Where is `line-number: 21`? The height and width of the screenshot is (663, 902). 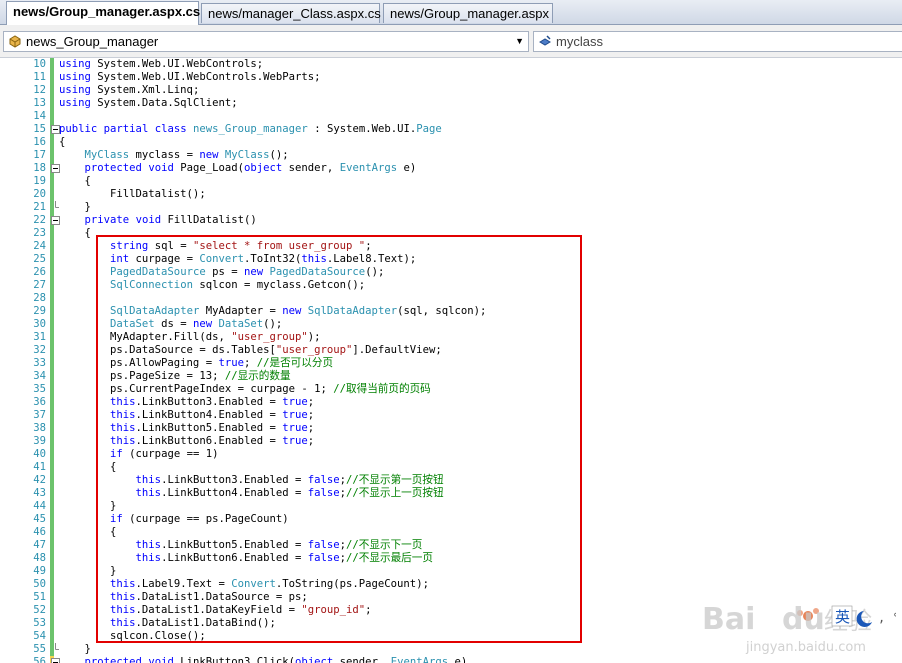
line-number: 21 is located at coordinates (39, 207).